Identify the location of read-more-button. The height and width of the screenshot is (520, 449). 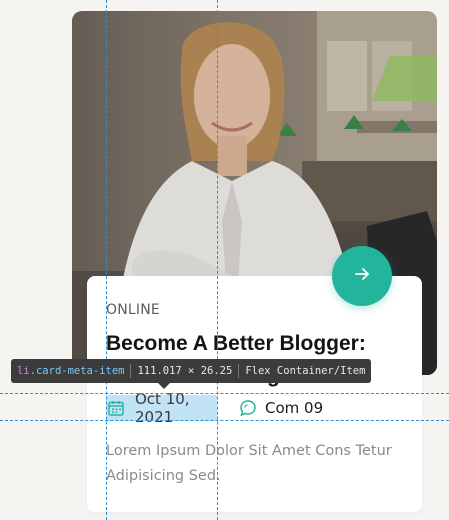
(362, 276).